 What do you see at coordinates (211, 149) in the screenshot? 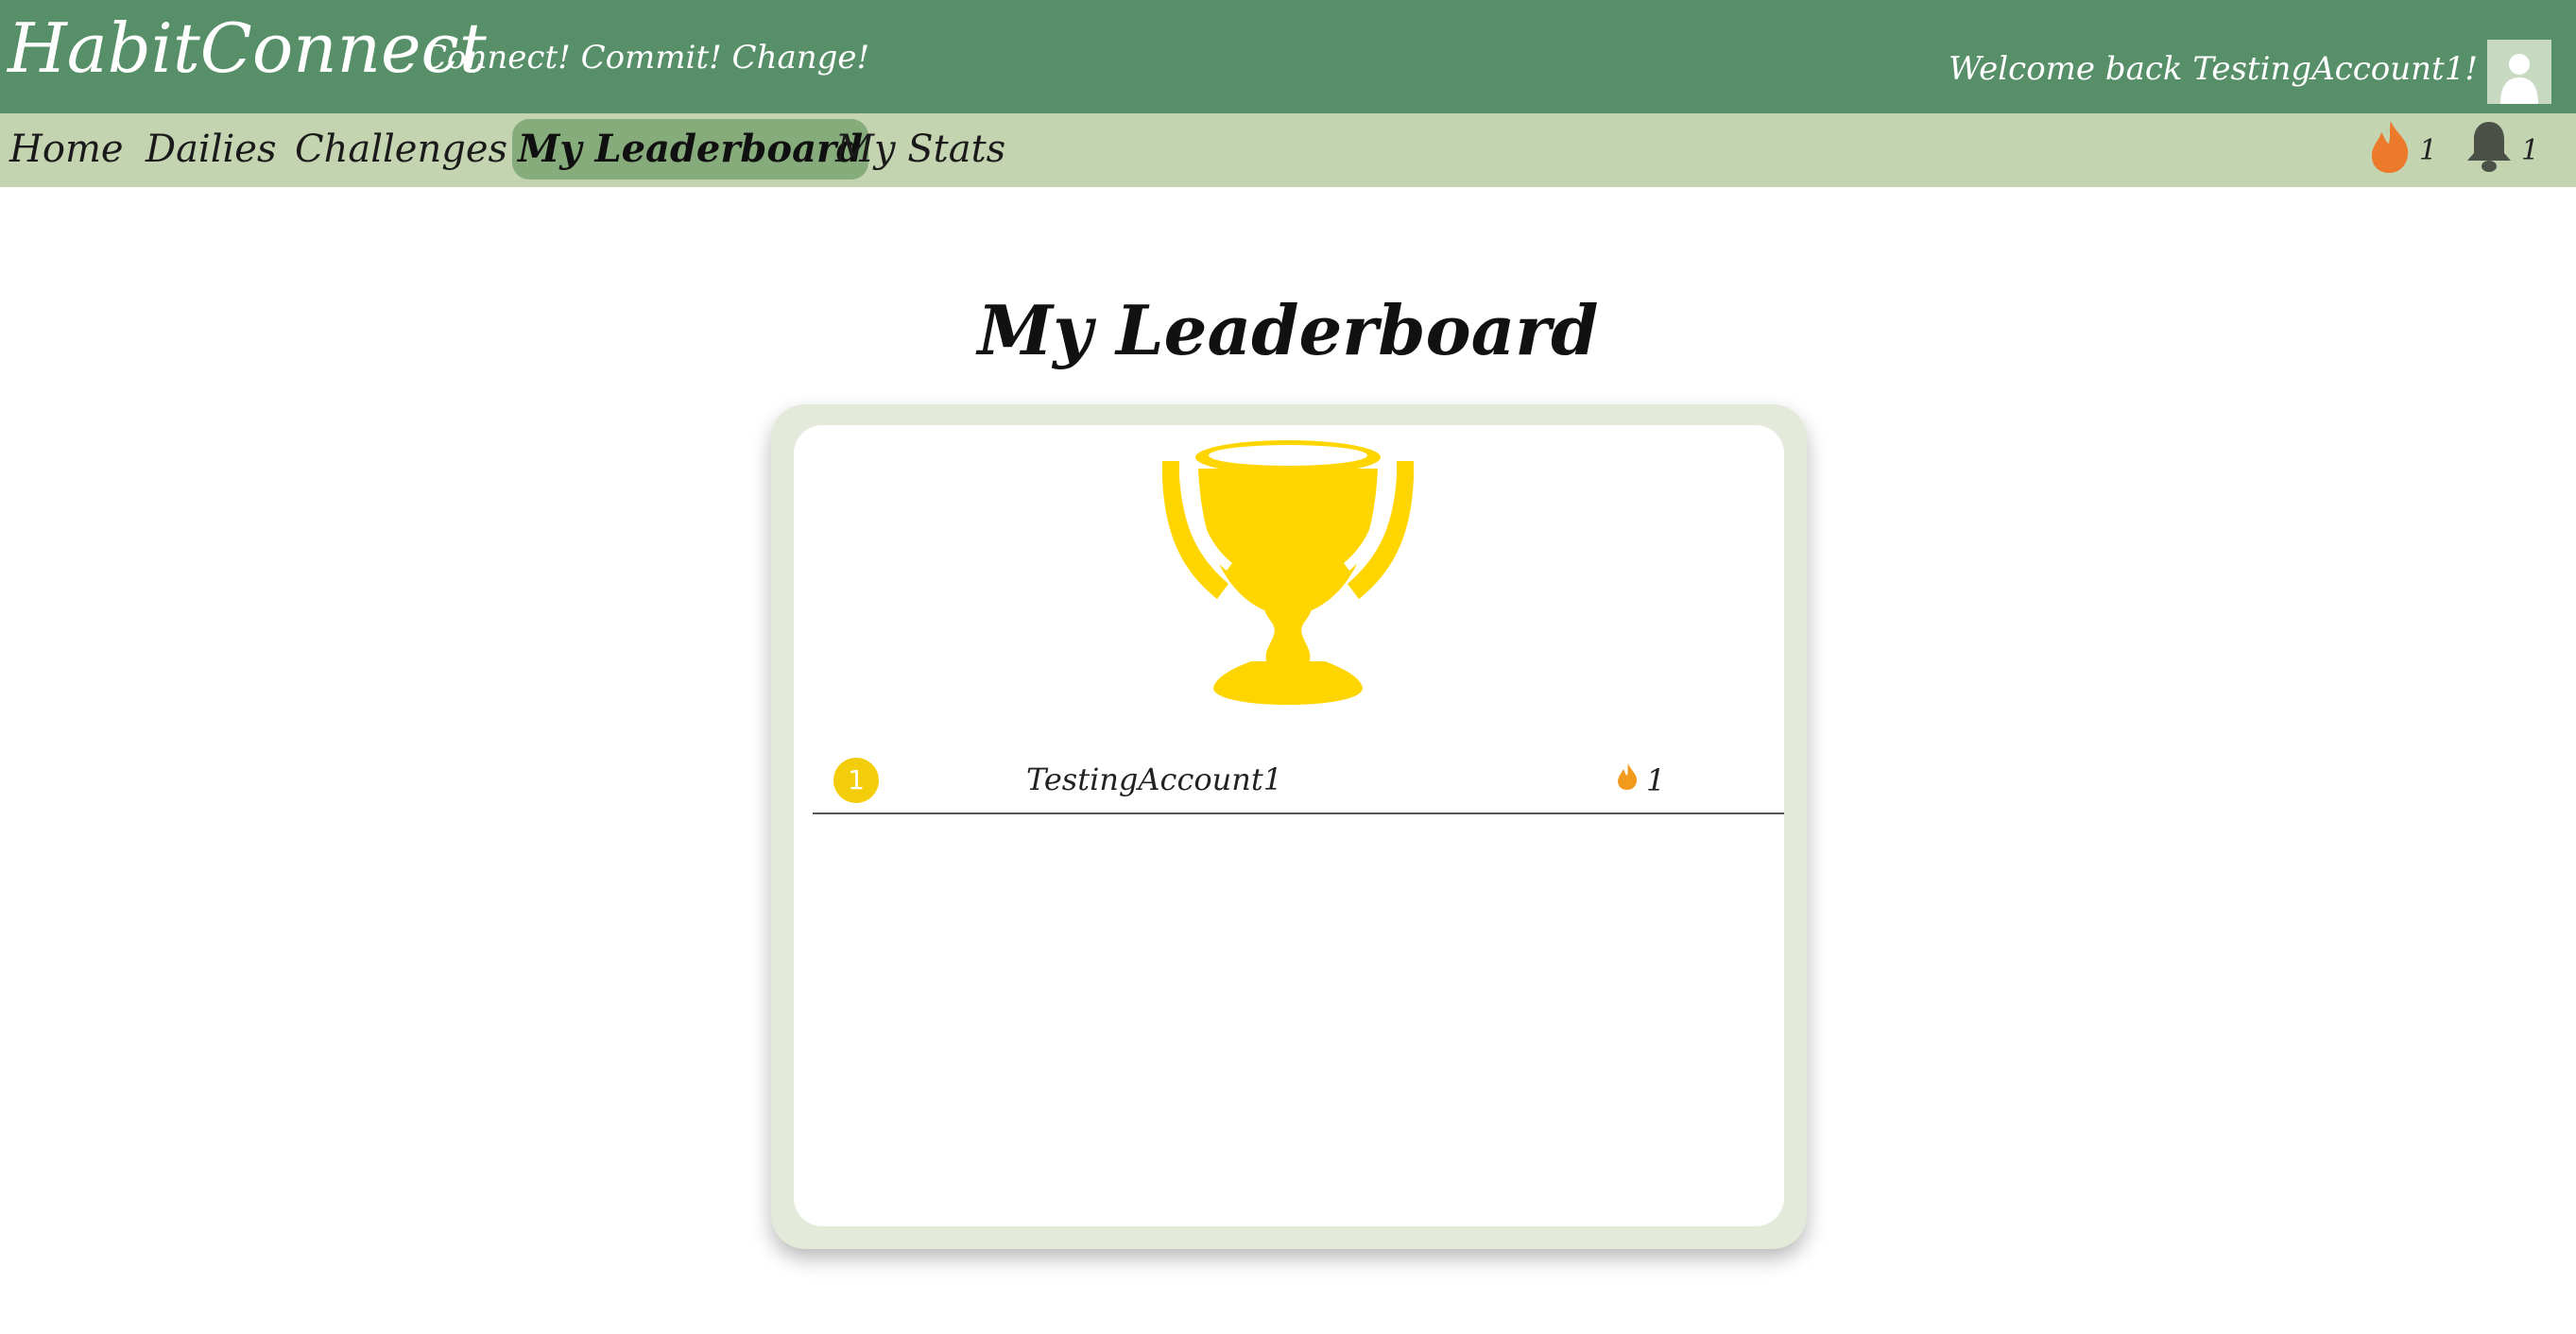
I see `nav-item-dailies: Dailies` at bounding box center [211, 149].